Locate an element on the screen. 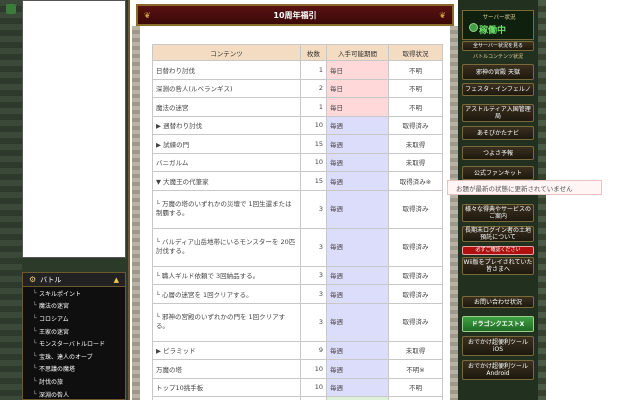  android-tool-label: おでかけ超便利ツール Android is located at coordinates (497, 370).